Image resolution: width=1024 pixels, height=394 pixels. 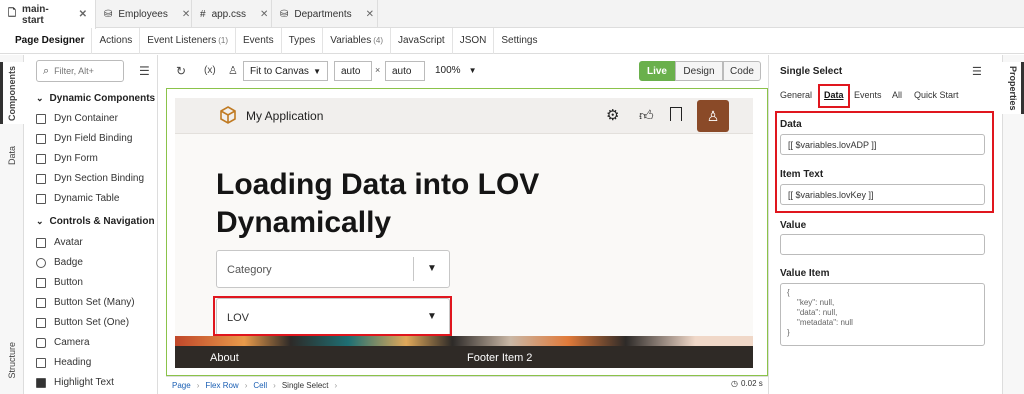 I want to click on tab-page-designer: Page Designer, so click(x=50, y=40).